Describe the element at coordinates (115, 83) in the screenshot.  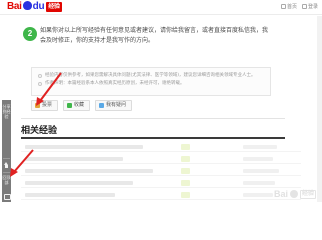
I see `author-statement-line: 作者声明：本篇经验系本人依照真实经历原创，未经许可，谢绝转载。` at that location.